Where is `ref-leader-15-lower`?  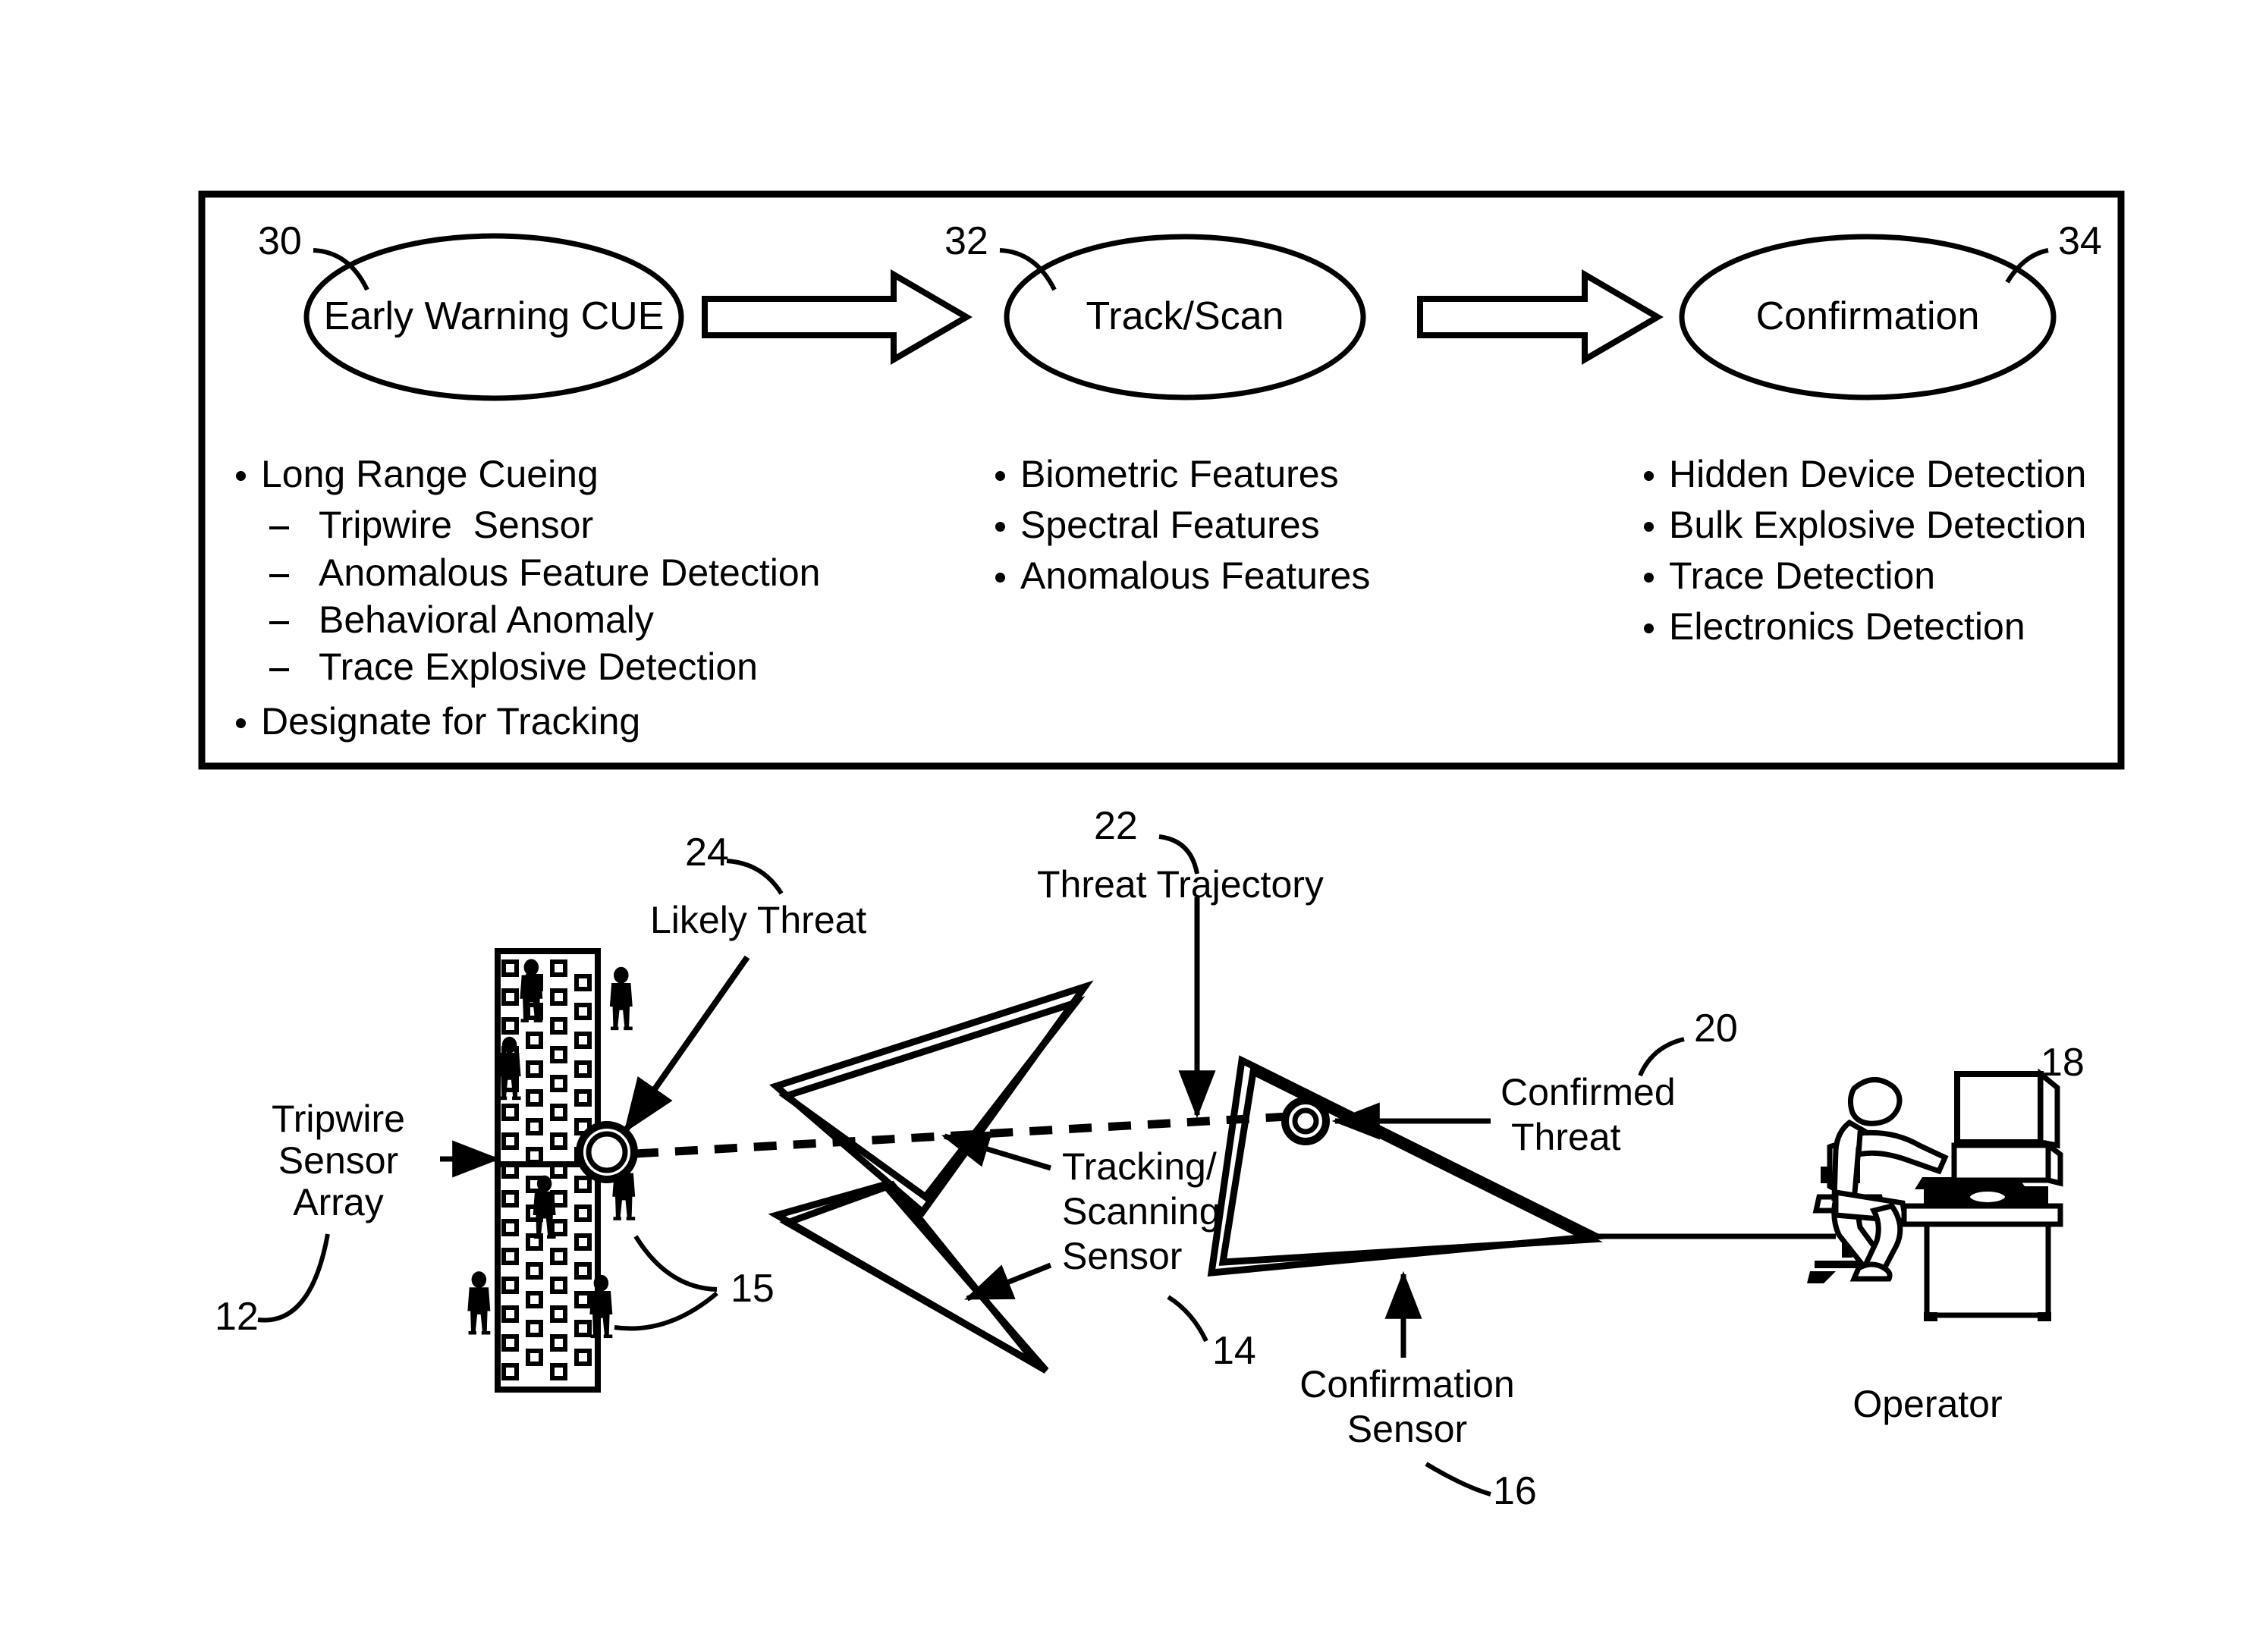
ref-leader-15-lower is located at coordinates (666, 1311).